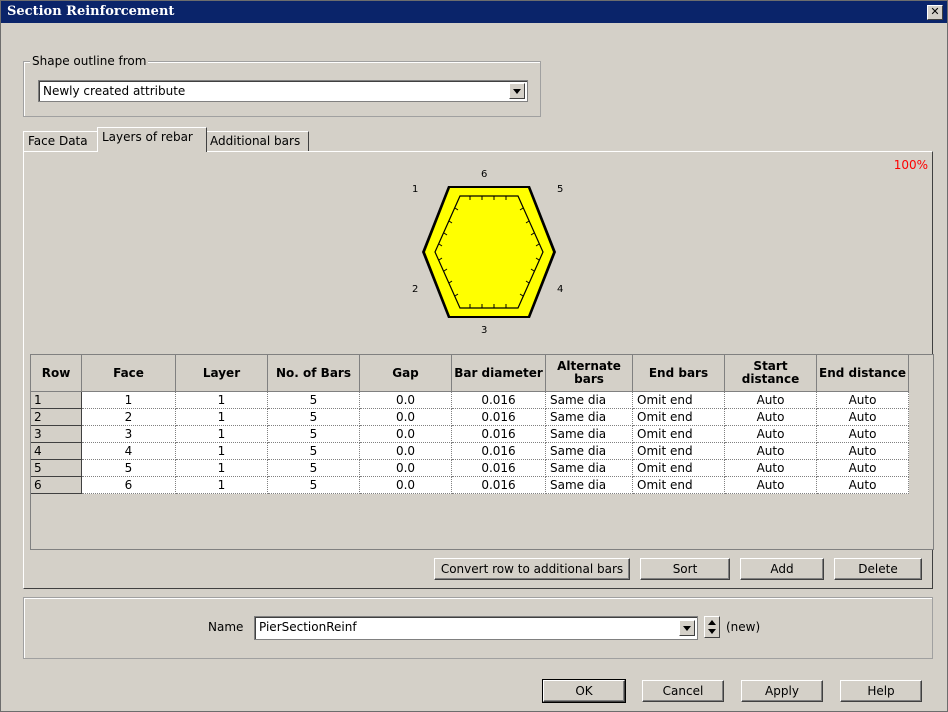  Describe the element at coordinates (487, 251) in the screenshot. I see `section-preview: 1 2 3 4 5 6` at that location.